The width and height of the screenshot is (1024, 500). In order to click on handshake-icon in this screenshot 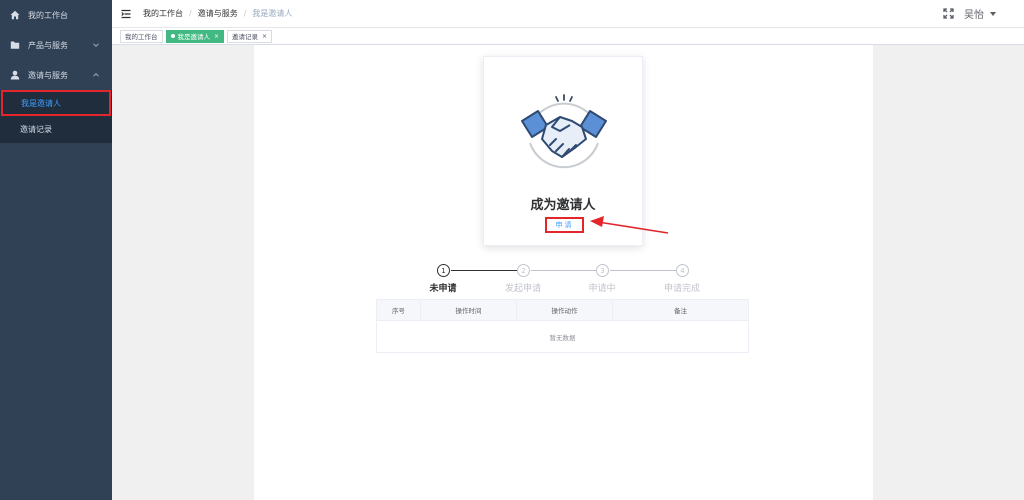, I will do `click(564, 131)`.